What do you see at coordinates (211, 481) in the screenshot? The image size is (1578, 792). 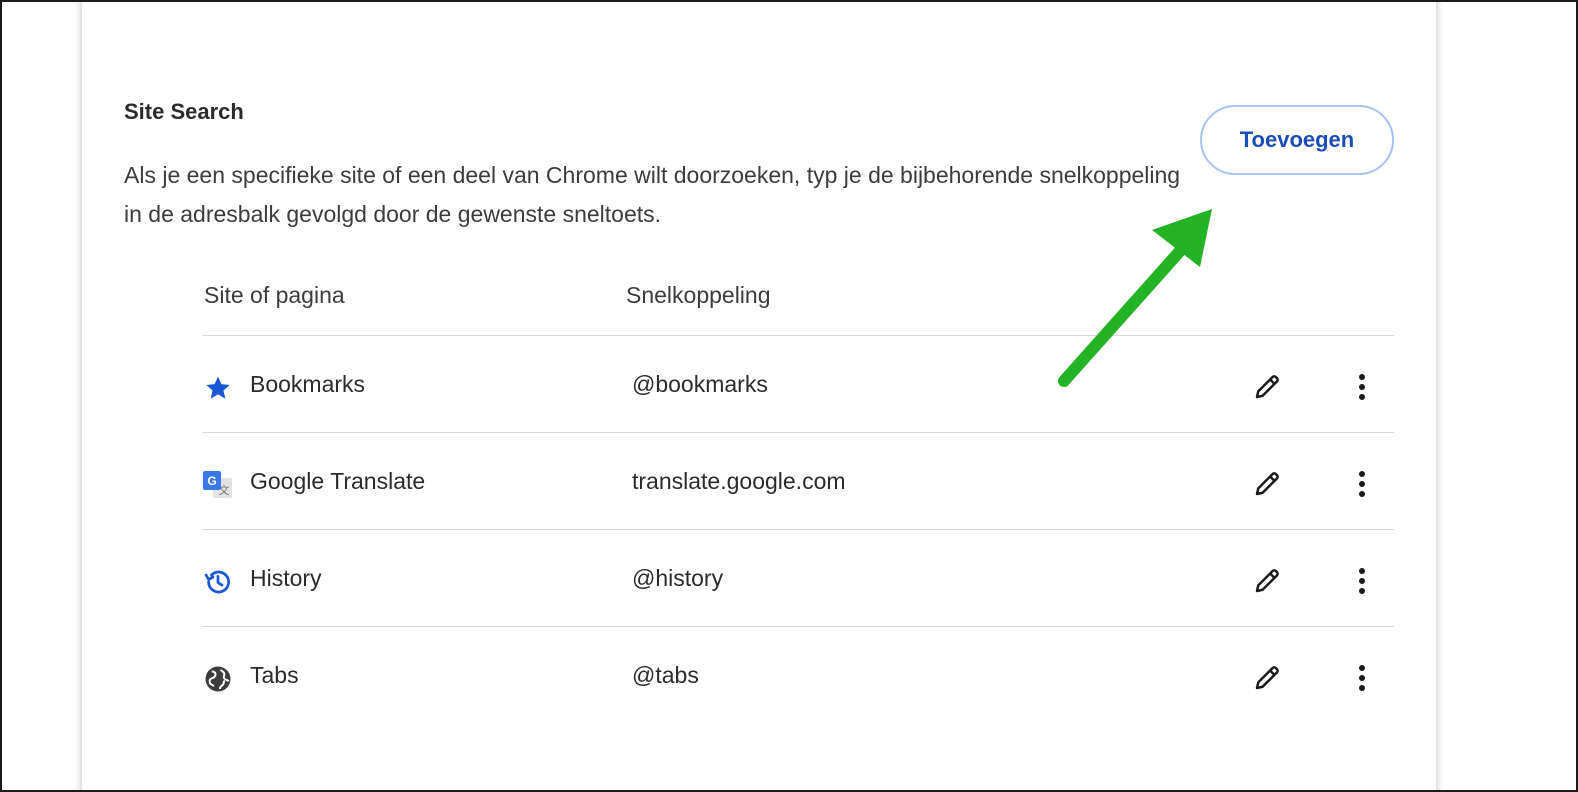 I see `svg-text: G` at bounding box center [211, 481].